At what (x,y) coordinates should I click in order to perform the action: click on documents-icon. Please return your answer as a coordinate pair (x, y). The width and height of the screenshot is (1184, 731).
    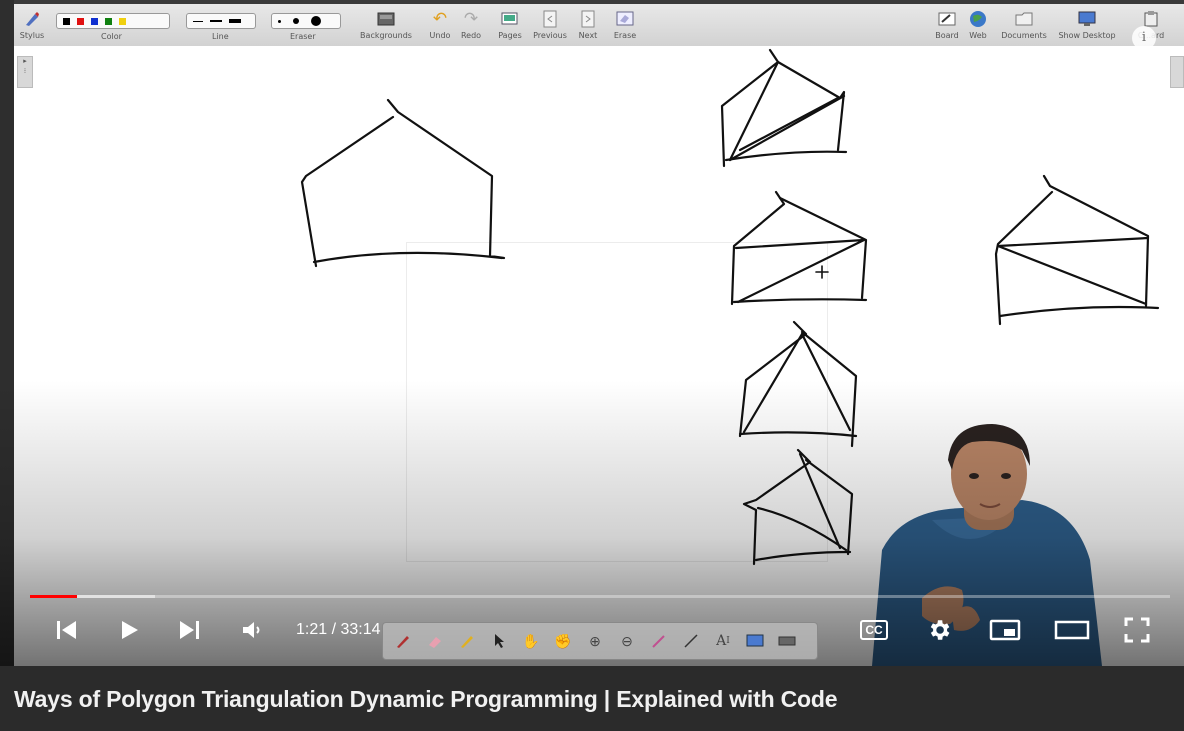
    Looking at the image, I should click on (1024, 19).